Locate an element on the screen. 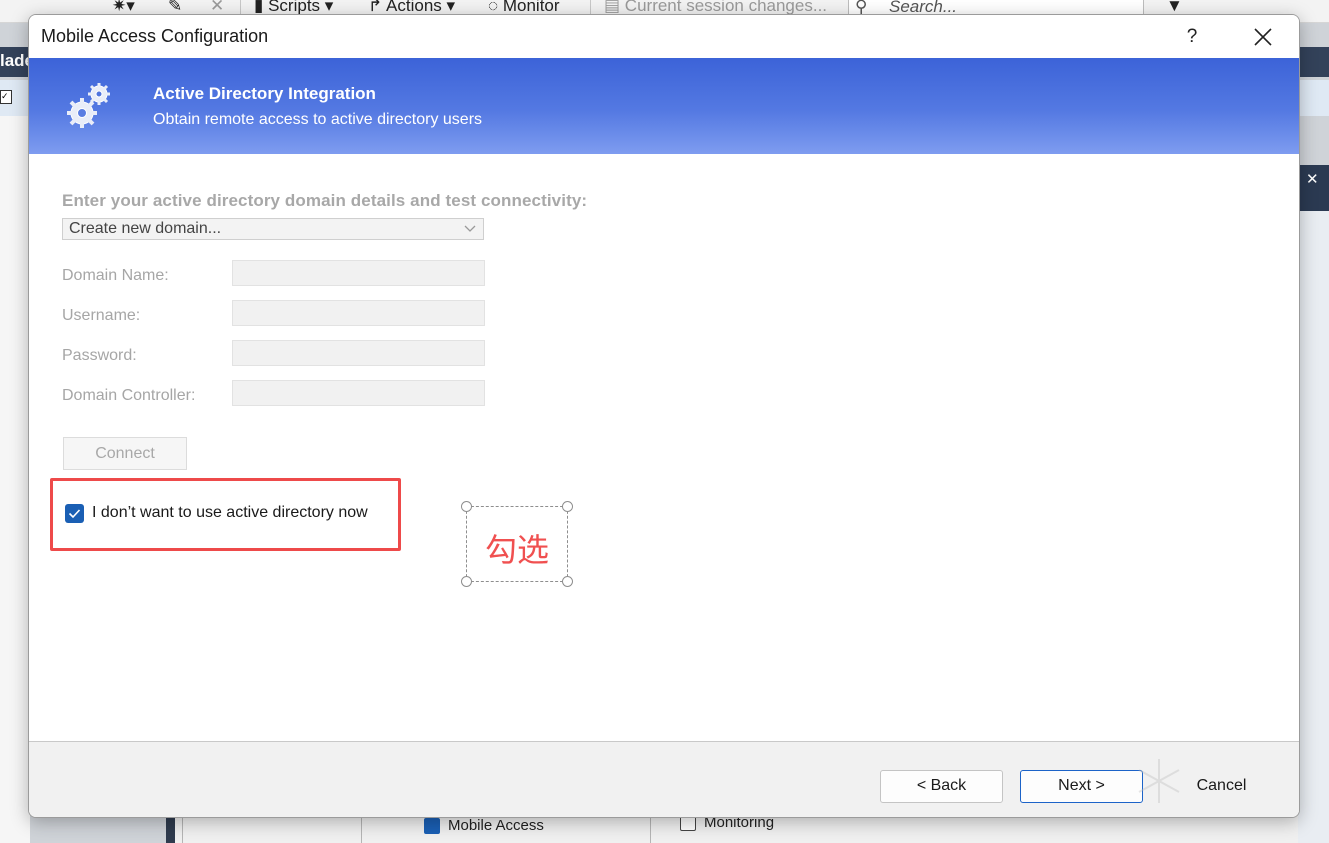  background-right-header is located at coordinates (1313, 62).